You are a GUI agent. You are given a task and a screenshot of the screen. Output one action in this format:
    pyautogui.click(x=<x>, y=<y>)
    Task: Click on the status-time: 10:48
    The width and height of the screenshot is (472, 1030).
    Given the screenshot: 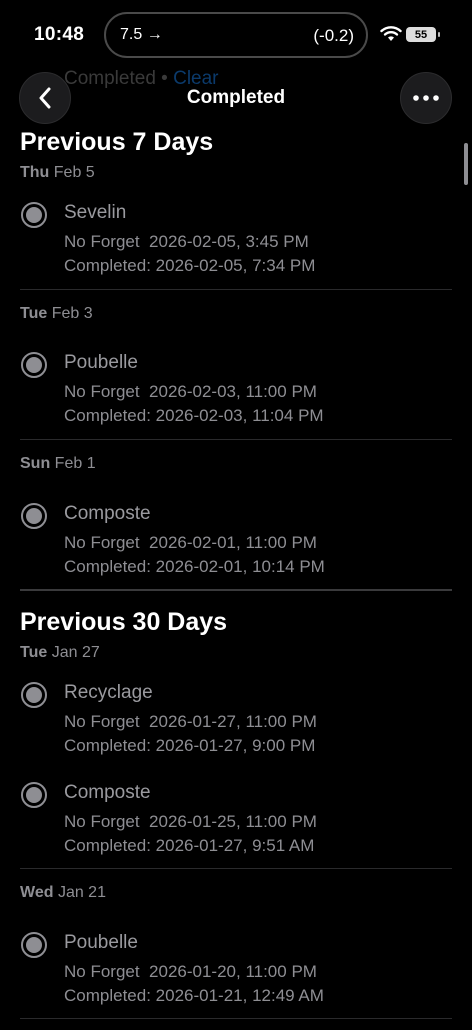 What is the action you would take?
    pyautogui.click(x=59, y=34)
    